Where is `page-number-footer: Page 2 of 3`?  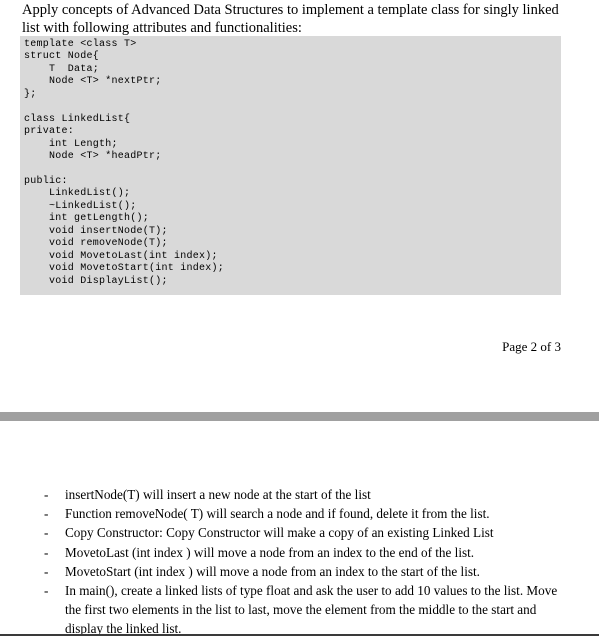
page-number-footer: Page 2 of 3 is located at coordinates (531, 346).